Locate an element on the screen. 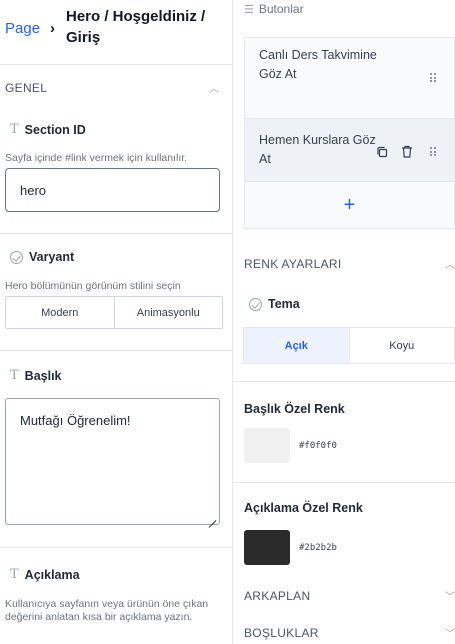 This screenshot has width=455, height=644. variant-option-modern: Modern is located at coordinates (60, 312).